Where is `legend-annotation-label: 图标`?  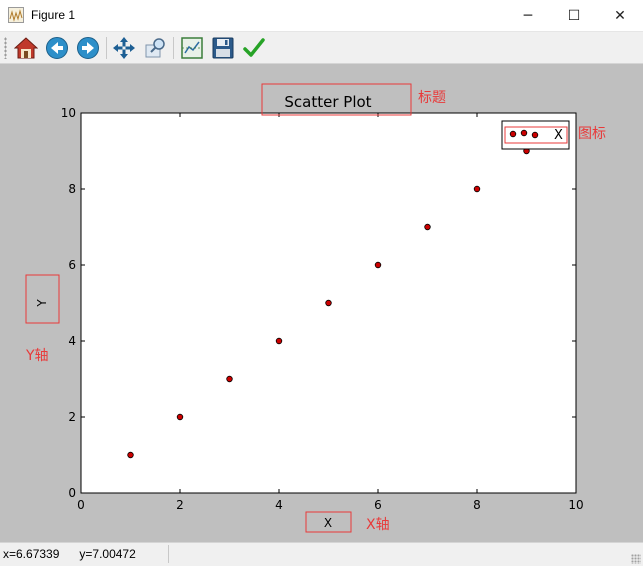
legend-annotation-label: 图标 is located at coordinates (592, 134).